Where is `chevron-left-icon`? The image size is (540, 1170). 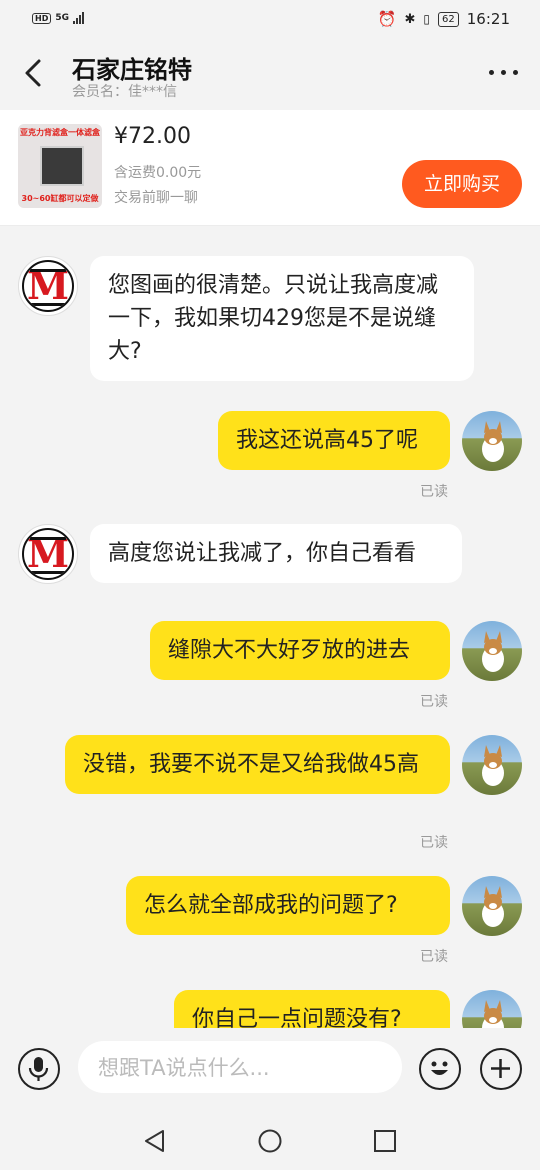
chevron-left-icon is located at coordinates (33, 73).